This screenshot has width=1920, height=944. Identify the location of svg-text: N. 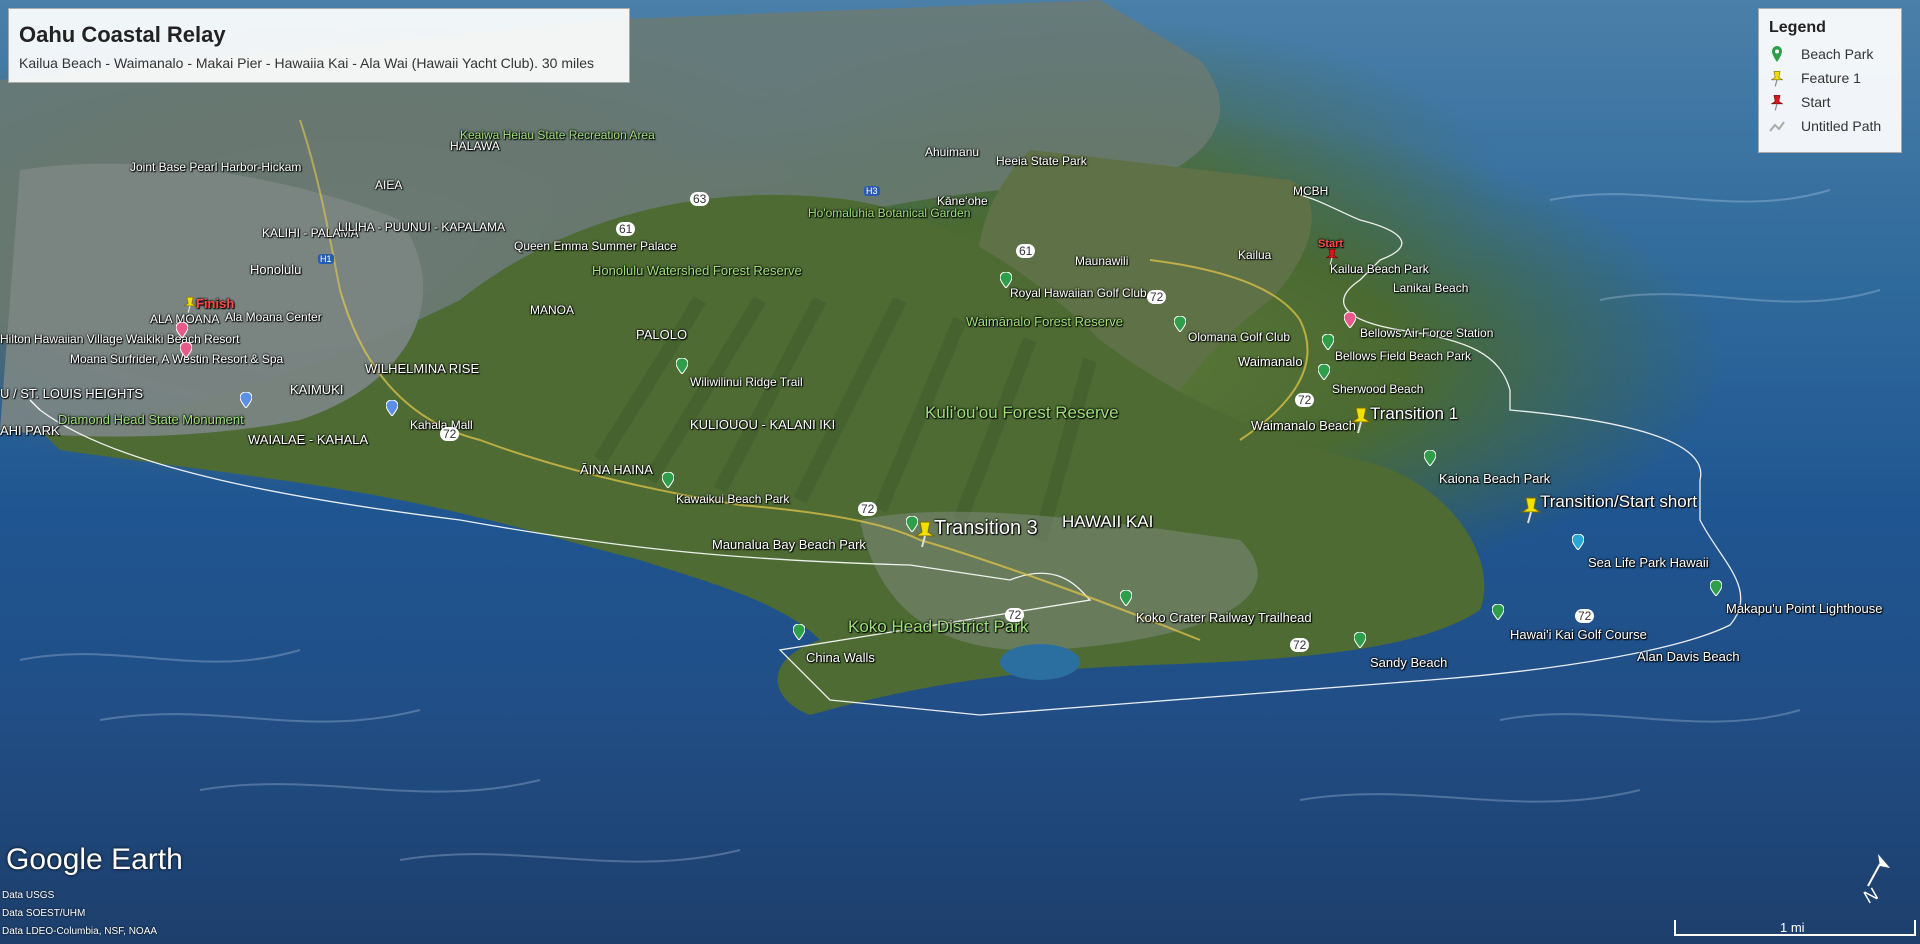
(1870, 896).